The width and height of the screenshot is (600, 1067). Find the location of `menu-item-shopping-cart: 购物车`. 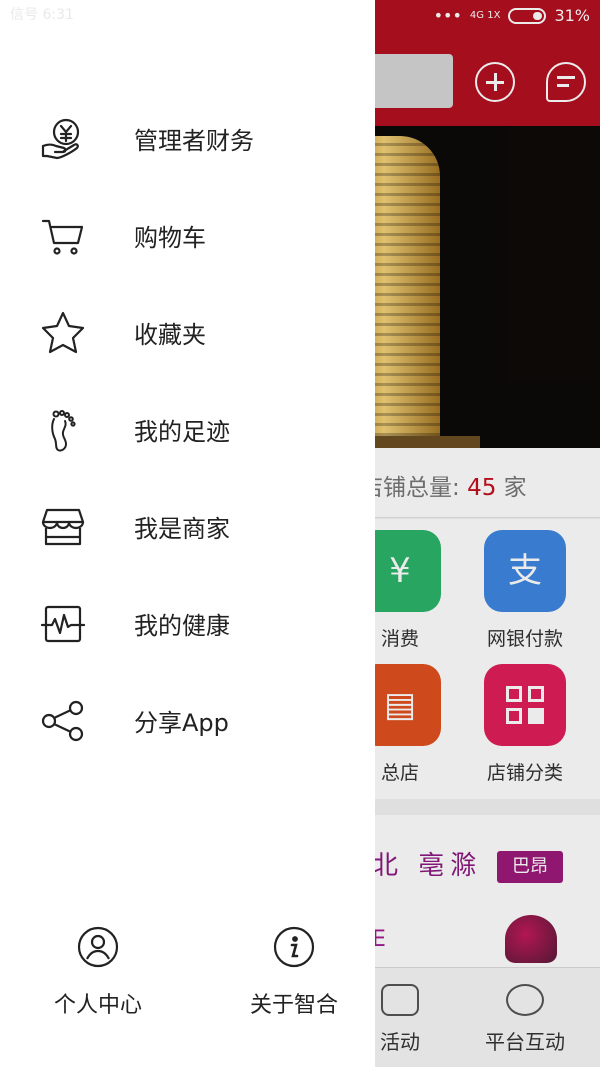

menu-item-shopping-cart: 购物车 is located at coordinates (187, 235).